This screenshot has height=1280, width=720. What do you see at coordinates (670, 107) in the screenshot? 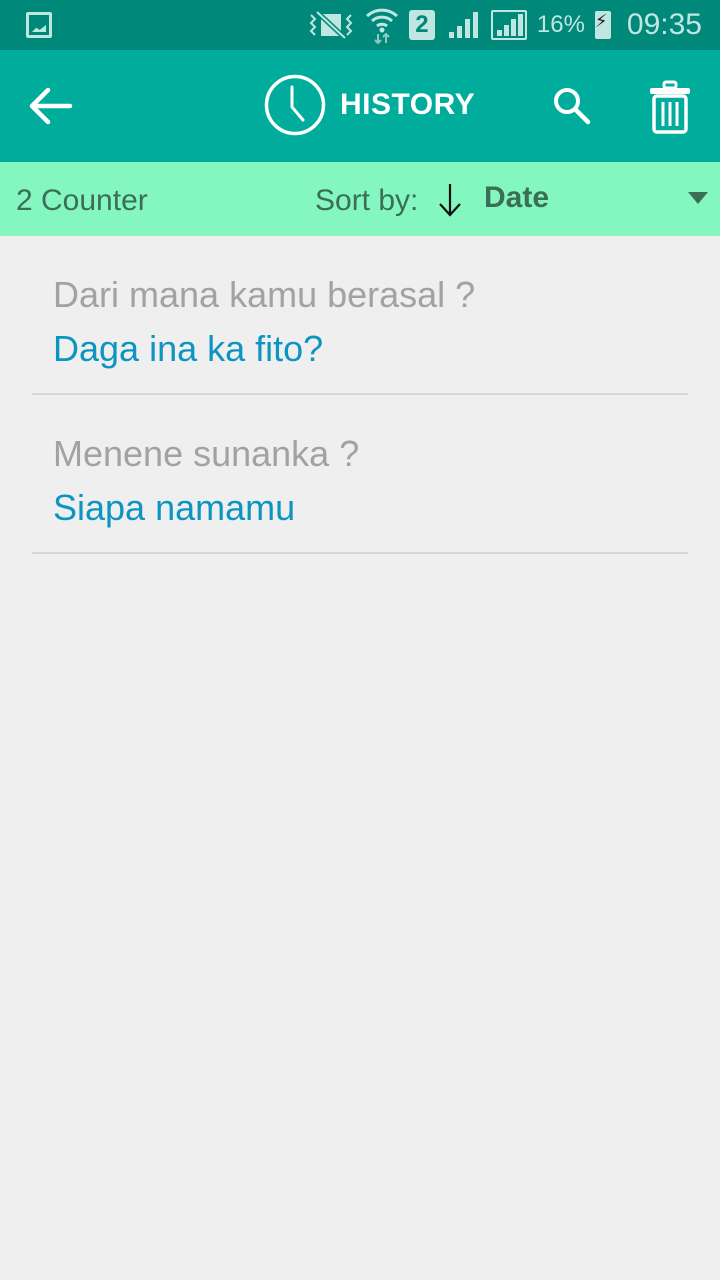
I see `trash-icon` at bounding box center [670, 107].